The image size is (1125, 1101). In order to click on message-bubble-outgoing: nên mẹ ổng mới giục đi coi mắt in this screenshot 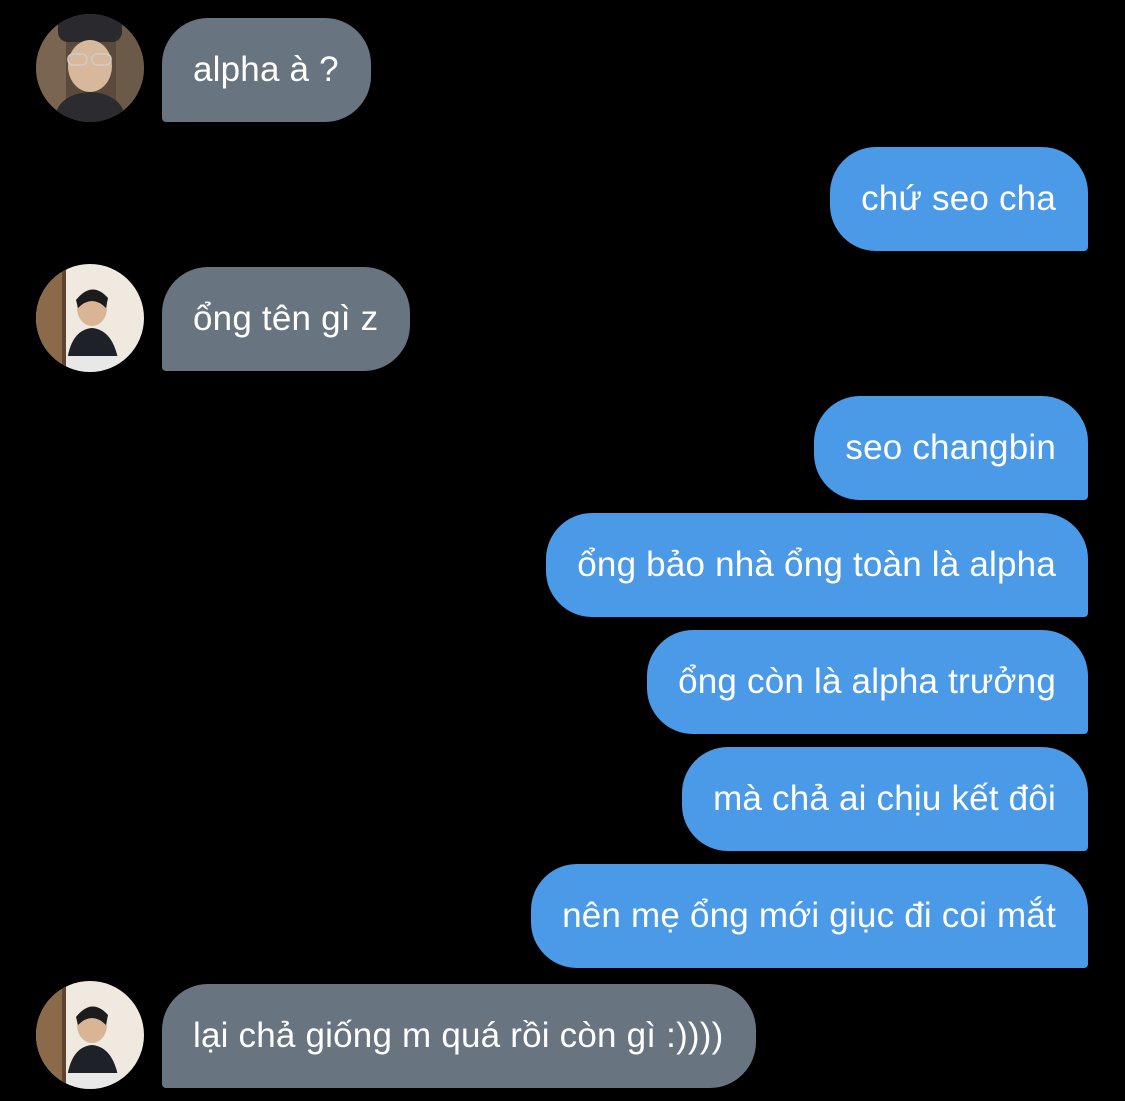, I will do `click(809, 916)`.